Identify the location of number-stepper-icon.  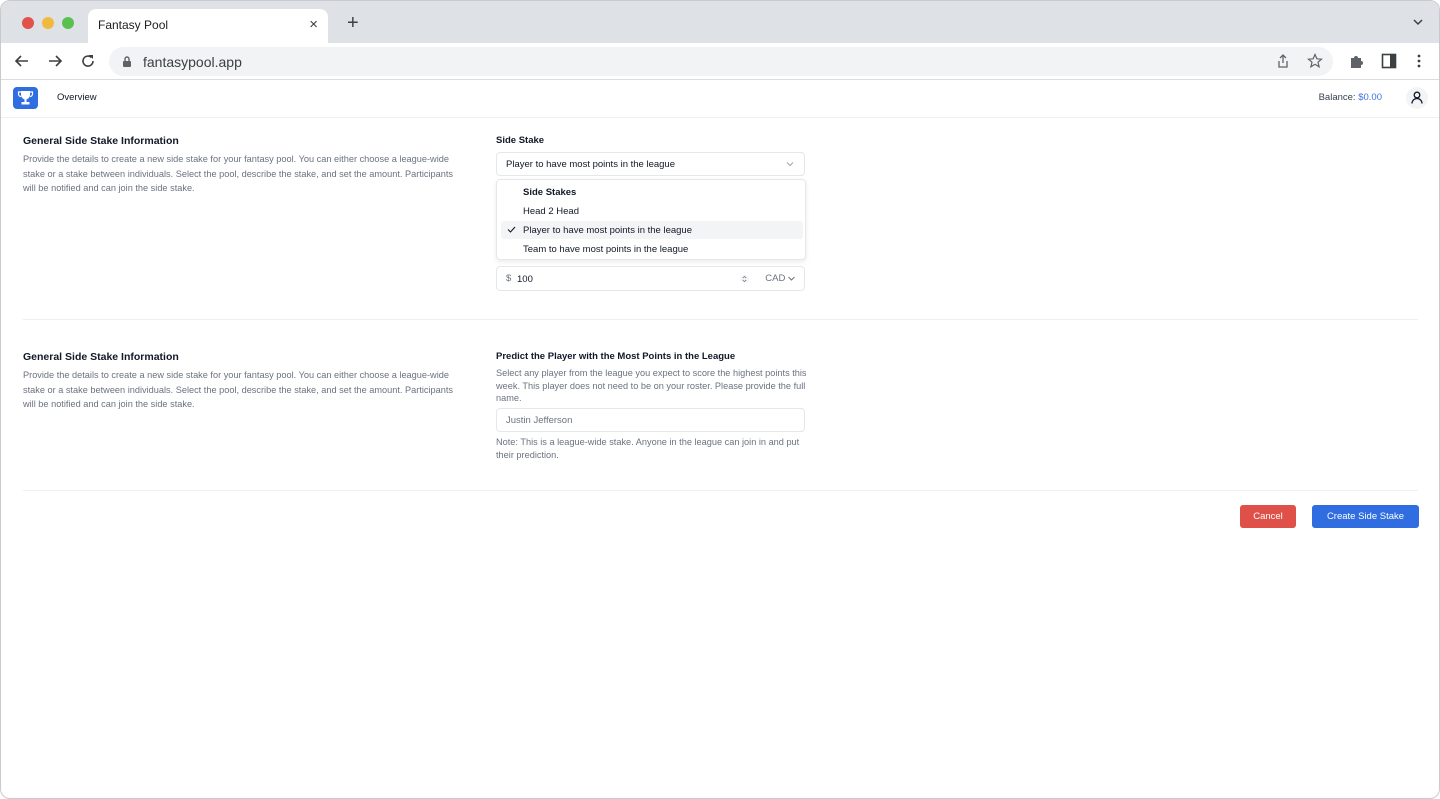
(744, 279).